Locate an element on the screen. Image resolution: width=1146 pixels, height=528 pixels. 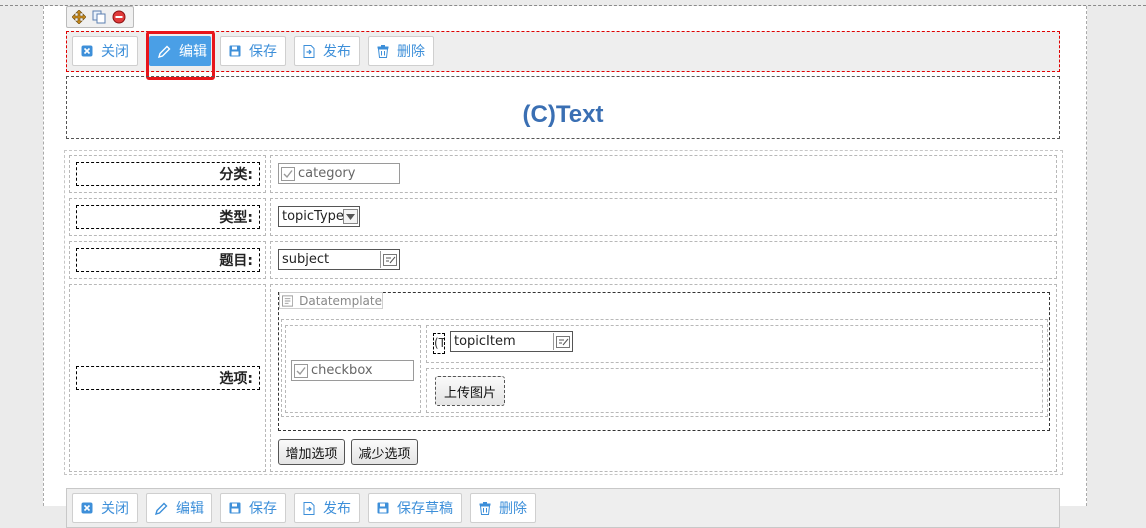
bottom-toolbar: 关闭 编辑 保存 发布 保存草稿 删除 is located at coordinates (563, 508).